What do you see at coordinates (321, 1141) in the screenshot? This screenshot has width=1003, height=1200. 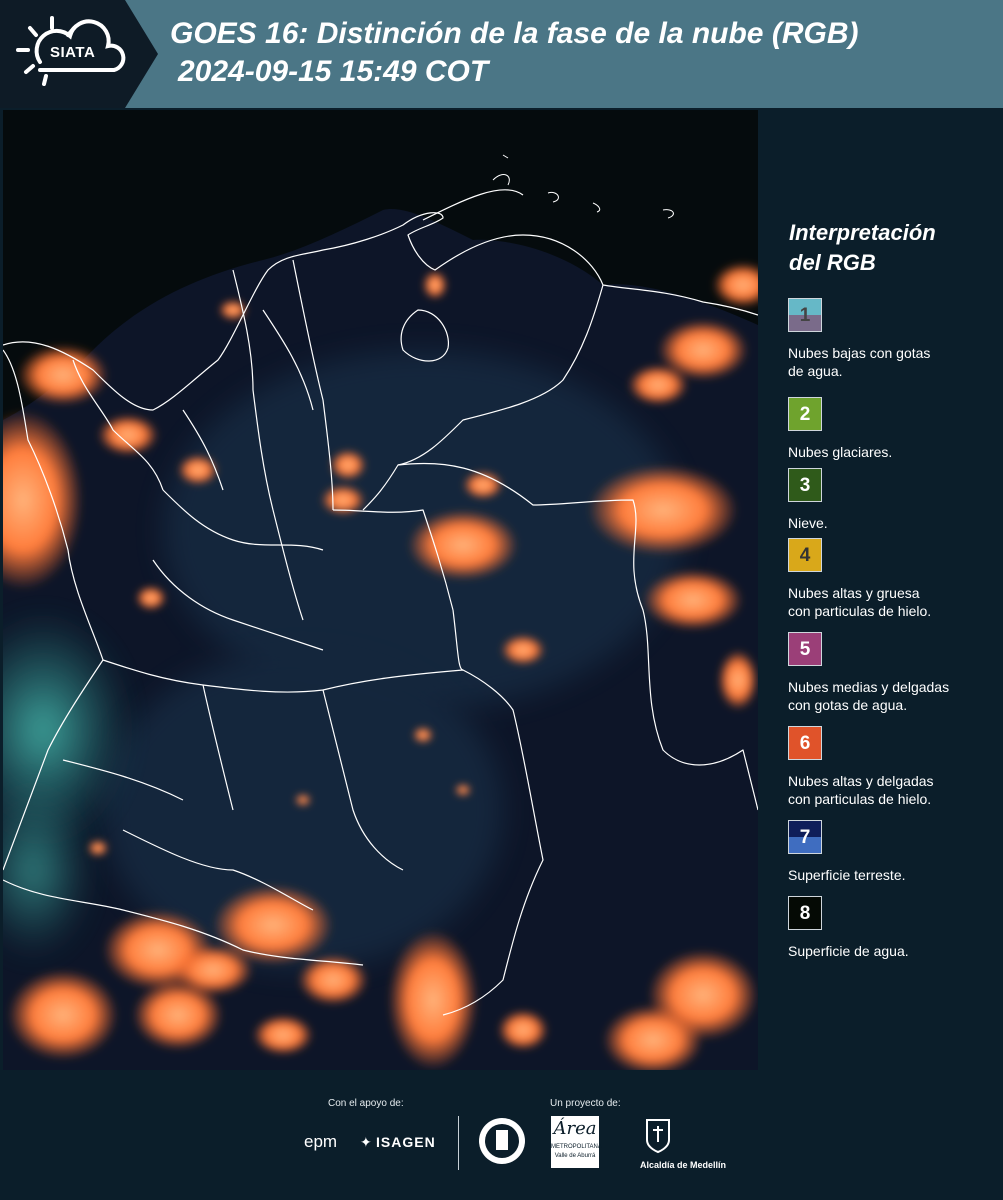 I see `epm-logo: epm` at bounding box center [321, 1141].